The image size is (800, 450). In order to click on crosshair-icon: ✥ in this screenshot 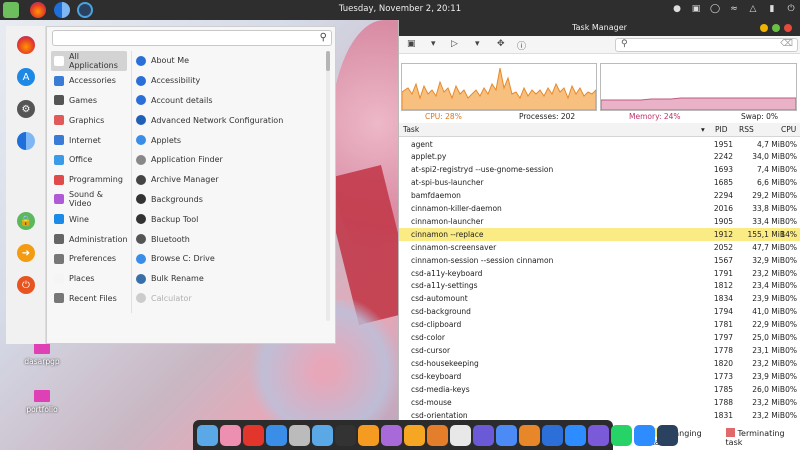, I will do `click(501, 44)`.